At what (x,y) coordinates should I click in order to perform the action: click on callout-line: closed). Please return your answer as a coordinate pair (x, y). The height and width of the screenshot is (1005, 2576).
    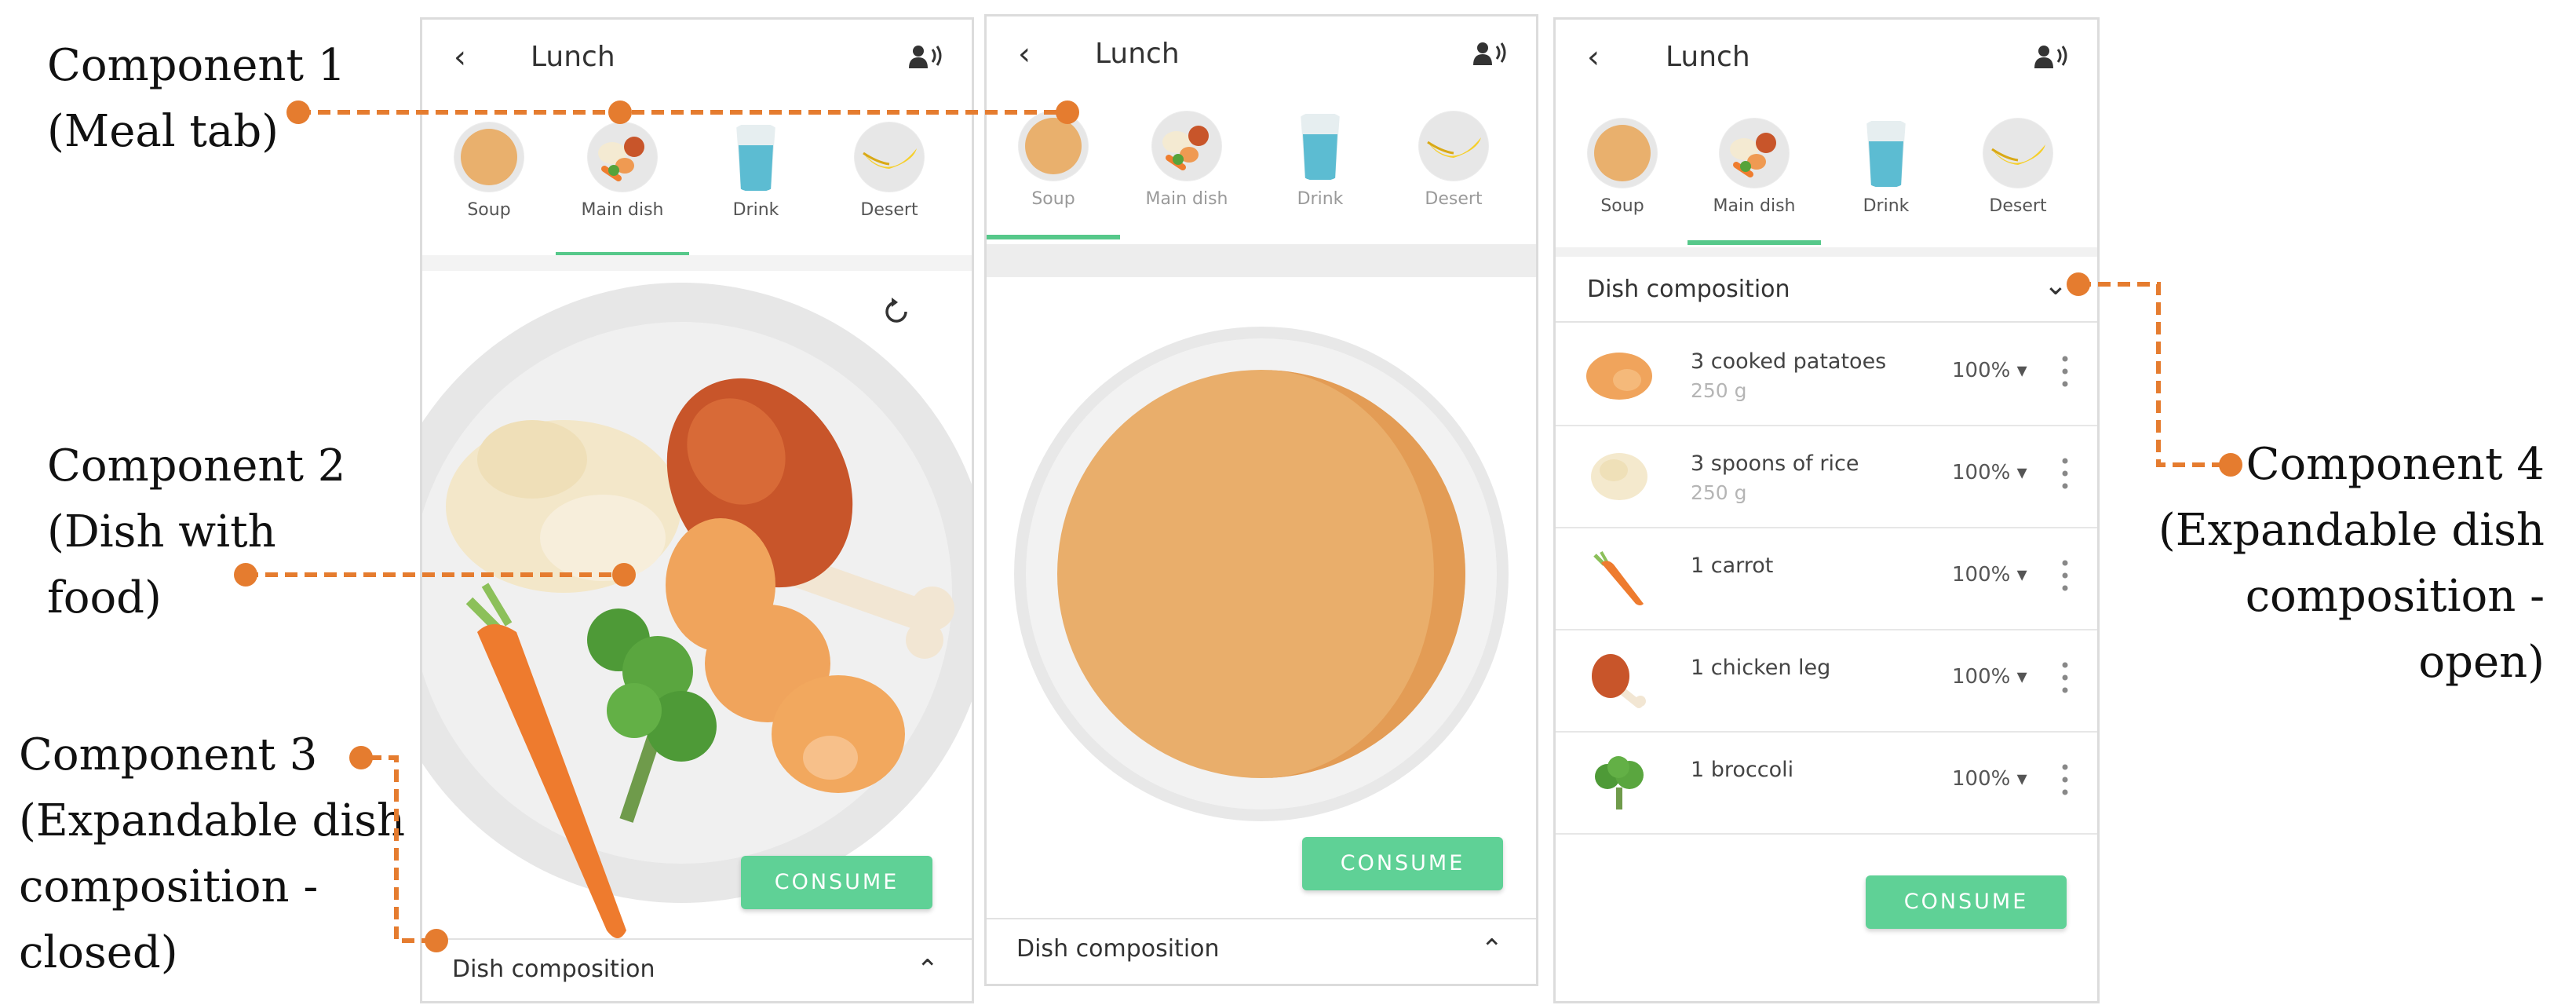
    Looking at the image, I should click on (98, 952).